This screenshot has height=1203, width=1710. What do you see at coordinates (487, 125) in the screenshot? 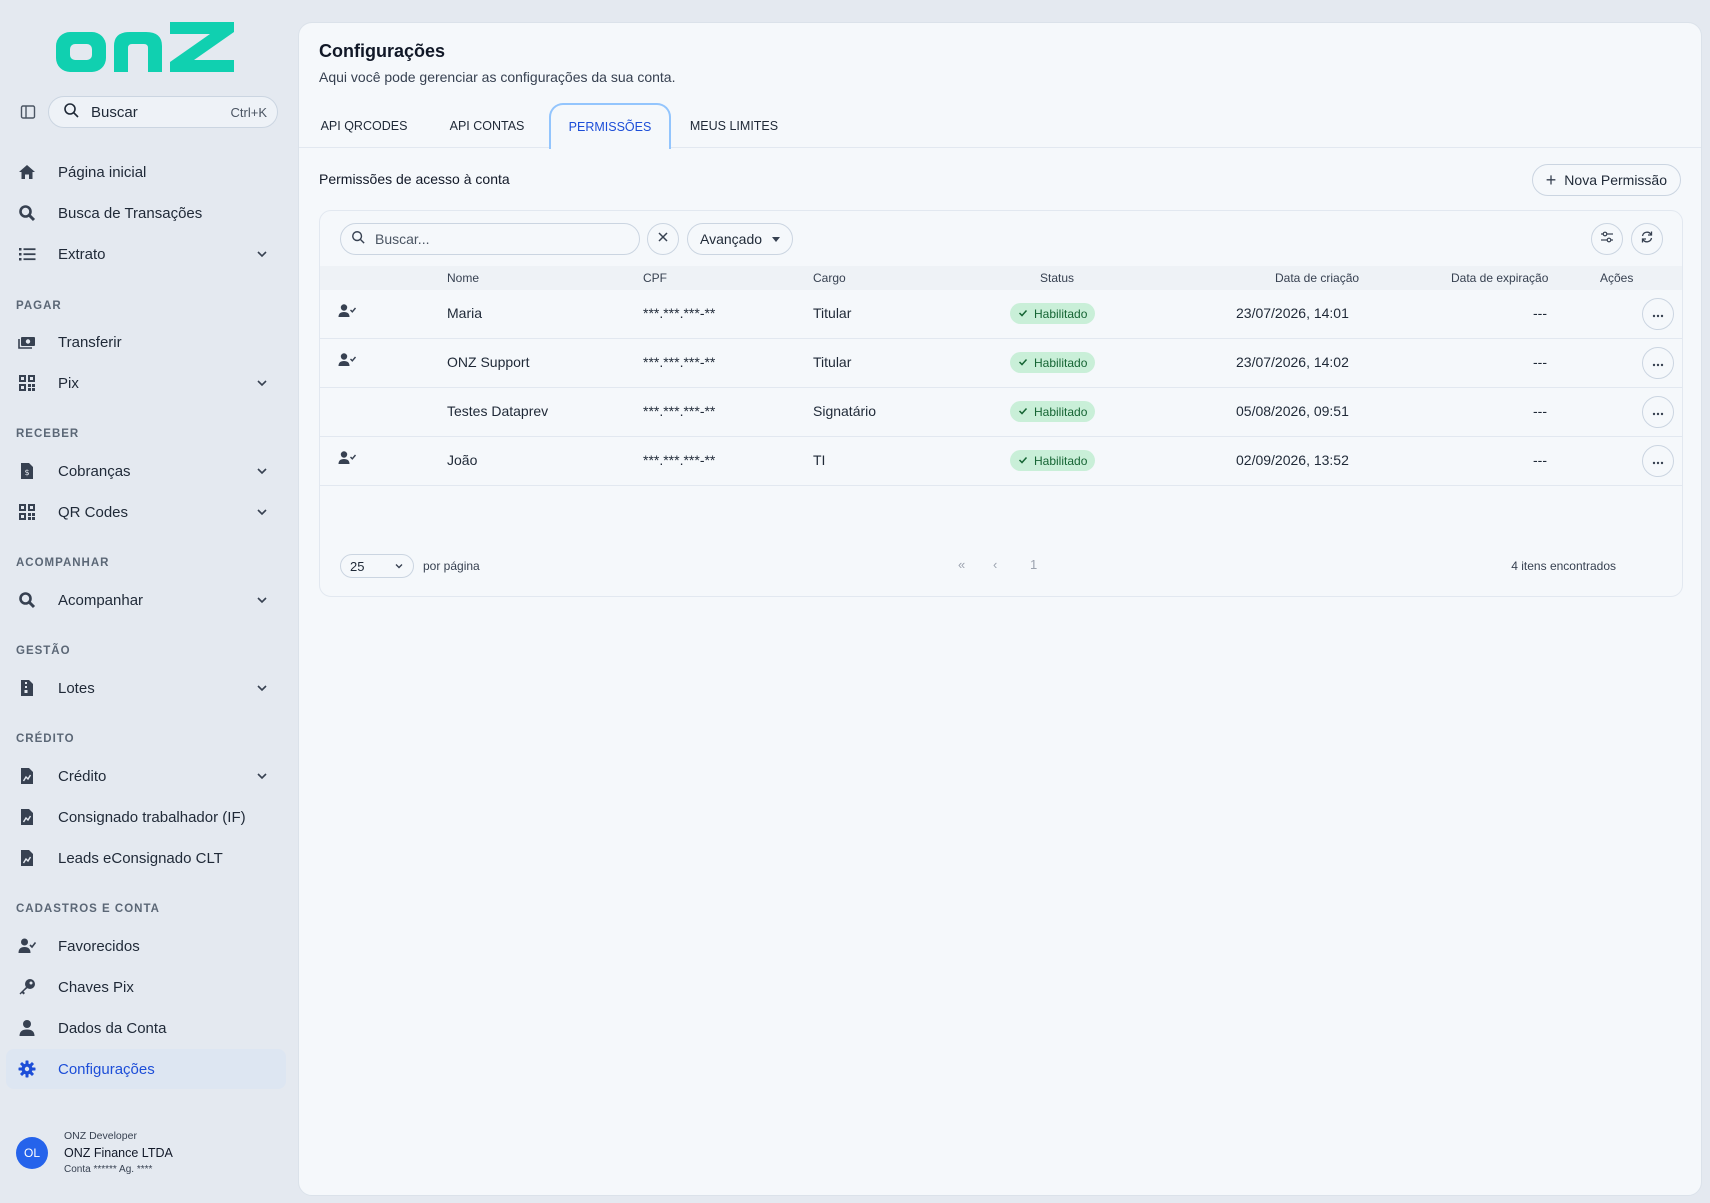
I see `tab-api-contas: API CONTAS` at bounding box center [487, 125].